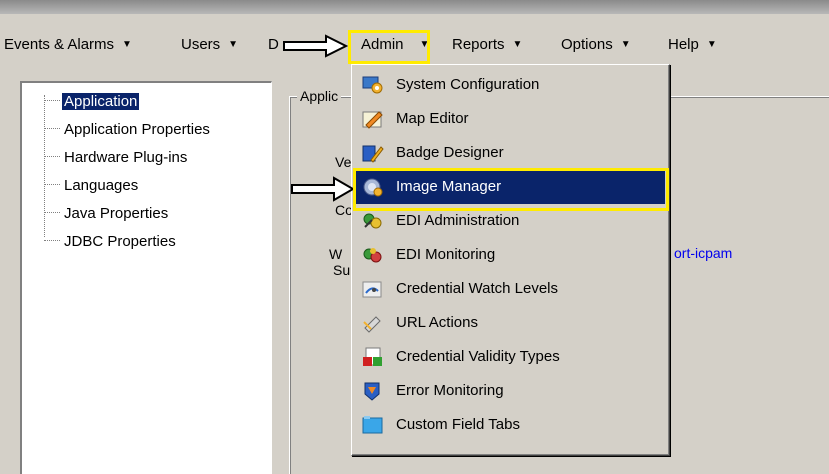 Image resolution: width=829 pixels, height=474 pixels. I want to click on edi-monitoring-icon, so click(372, 255).